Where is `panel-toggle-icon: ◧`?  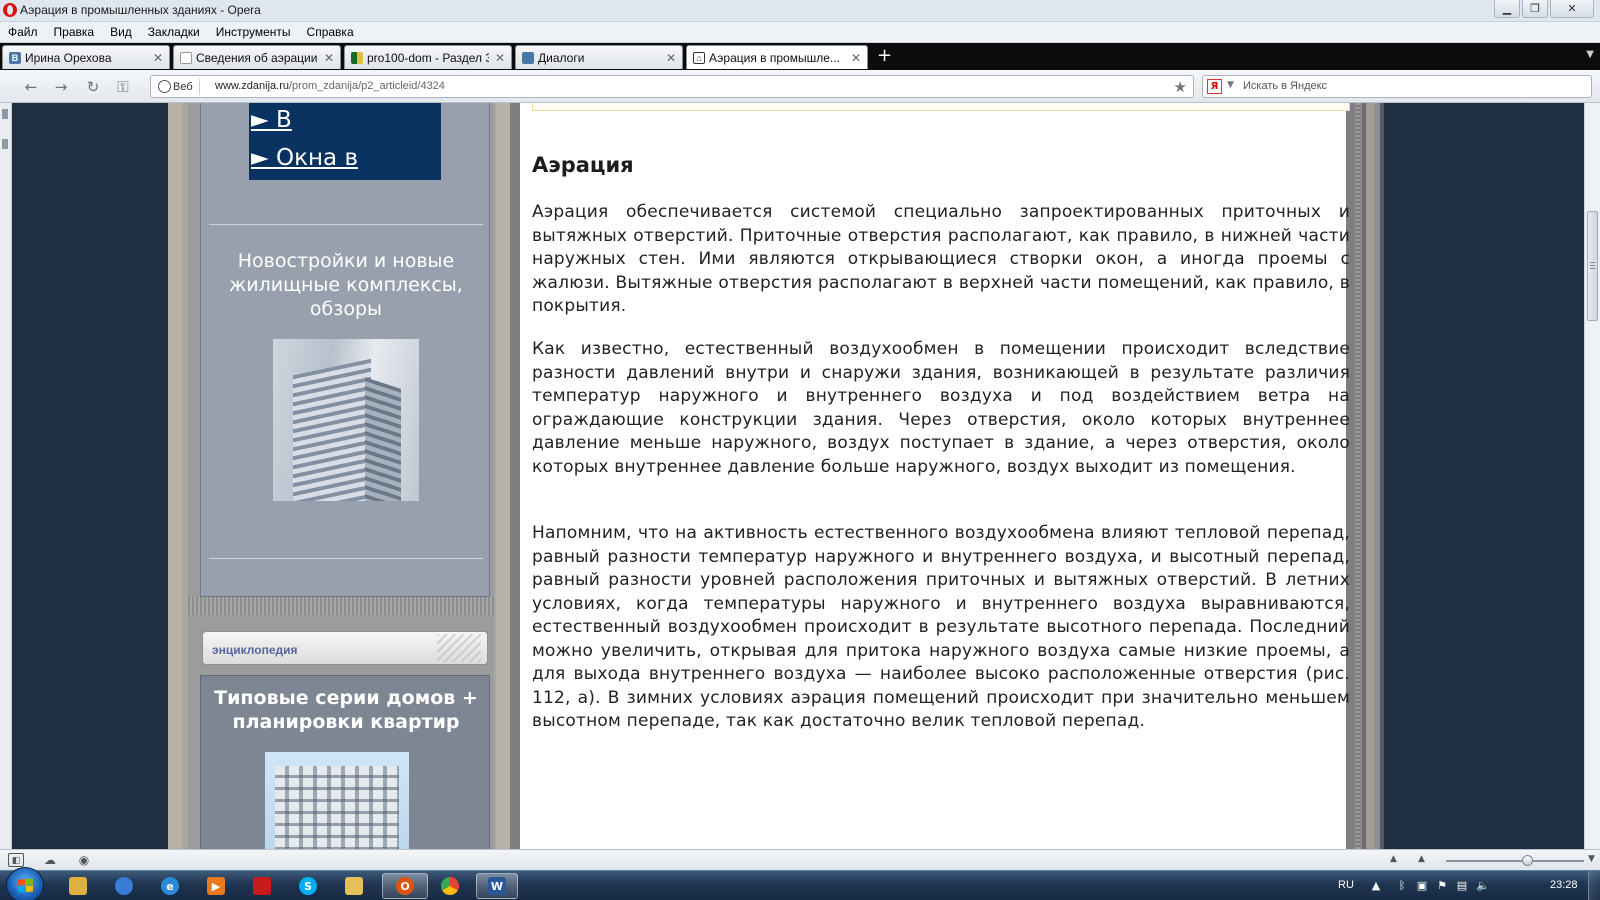
panel-toggle-icon: ◧ is located at coordinates (16, 860).